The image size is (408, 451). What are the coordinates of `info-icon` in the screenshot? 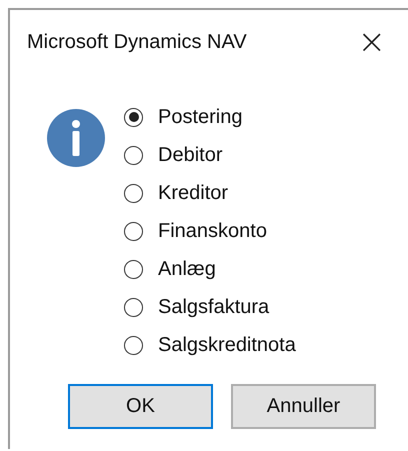 It's located at (76, 138).